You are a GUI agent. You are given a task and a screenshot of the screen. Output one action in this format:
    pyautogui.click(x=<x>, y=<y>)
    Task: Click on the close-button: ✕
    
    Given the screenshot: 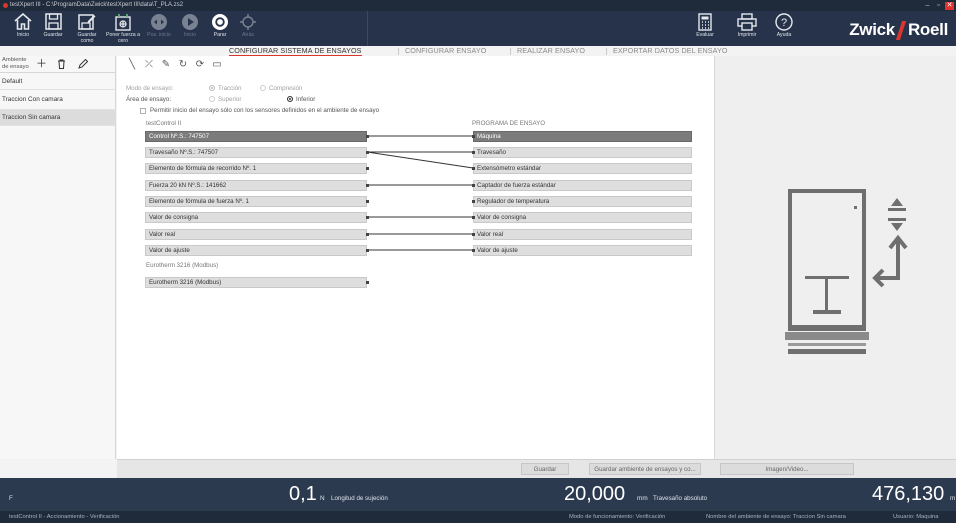 What is the action you would take?
    pyautogui.click(x=949, y=5)
    